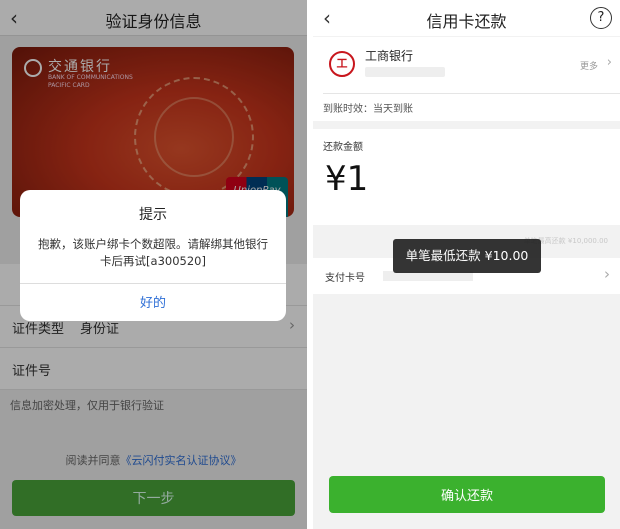 The image size is (620, 529). I want to click on card-number-blurred, so click(405, 72).